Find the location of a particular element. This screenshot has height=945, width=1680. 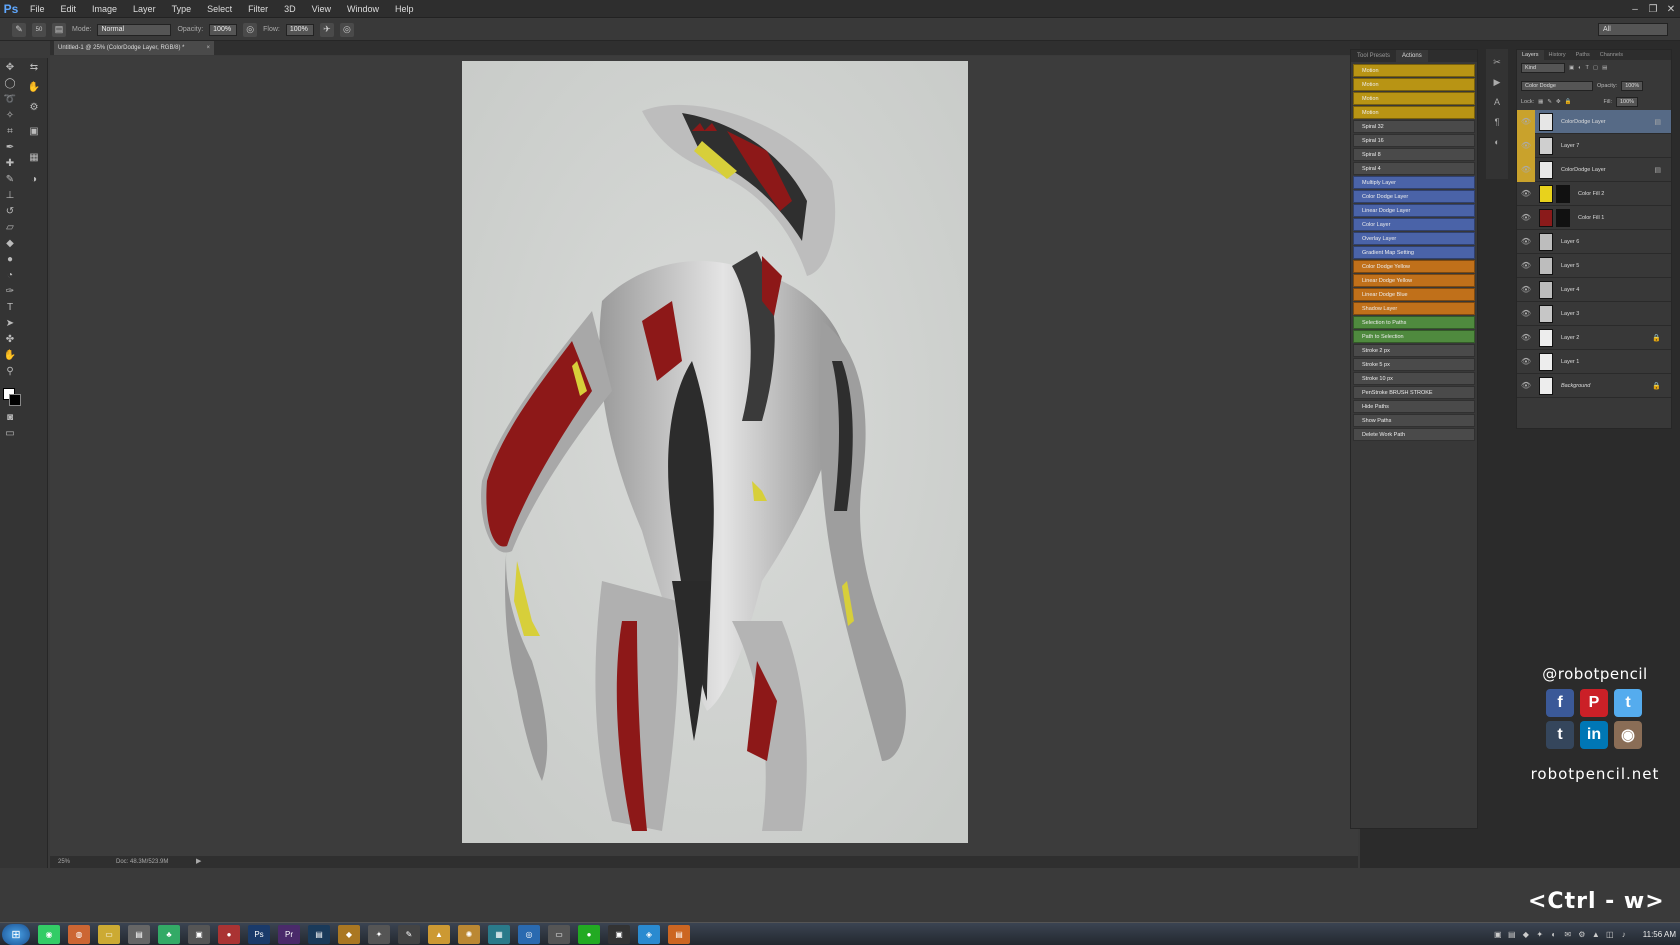

facebook-icon: f is located at coordinates (1560, 703).